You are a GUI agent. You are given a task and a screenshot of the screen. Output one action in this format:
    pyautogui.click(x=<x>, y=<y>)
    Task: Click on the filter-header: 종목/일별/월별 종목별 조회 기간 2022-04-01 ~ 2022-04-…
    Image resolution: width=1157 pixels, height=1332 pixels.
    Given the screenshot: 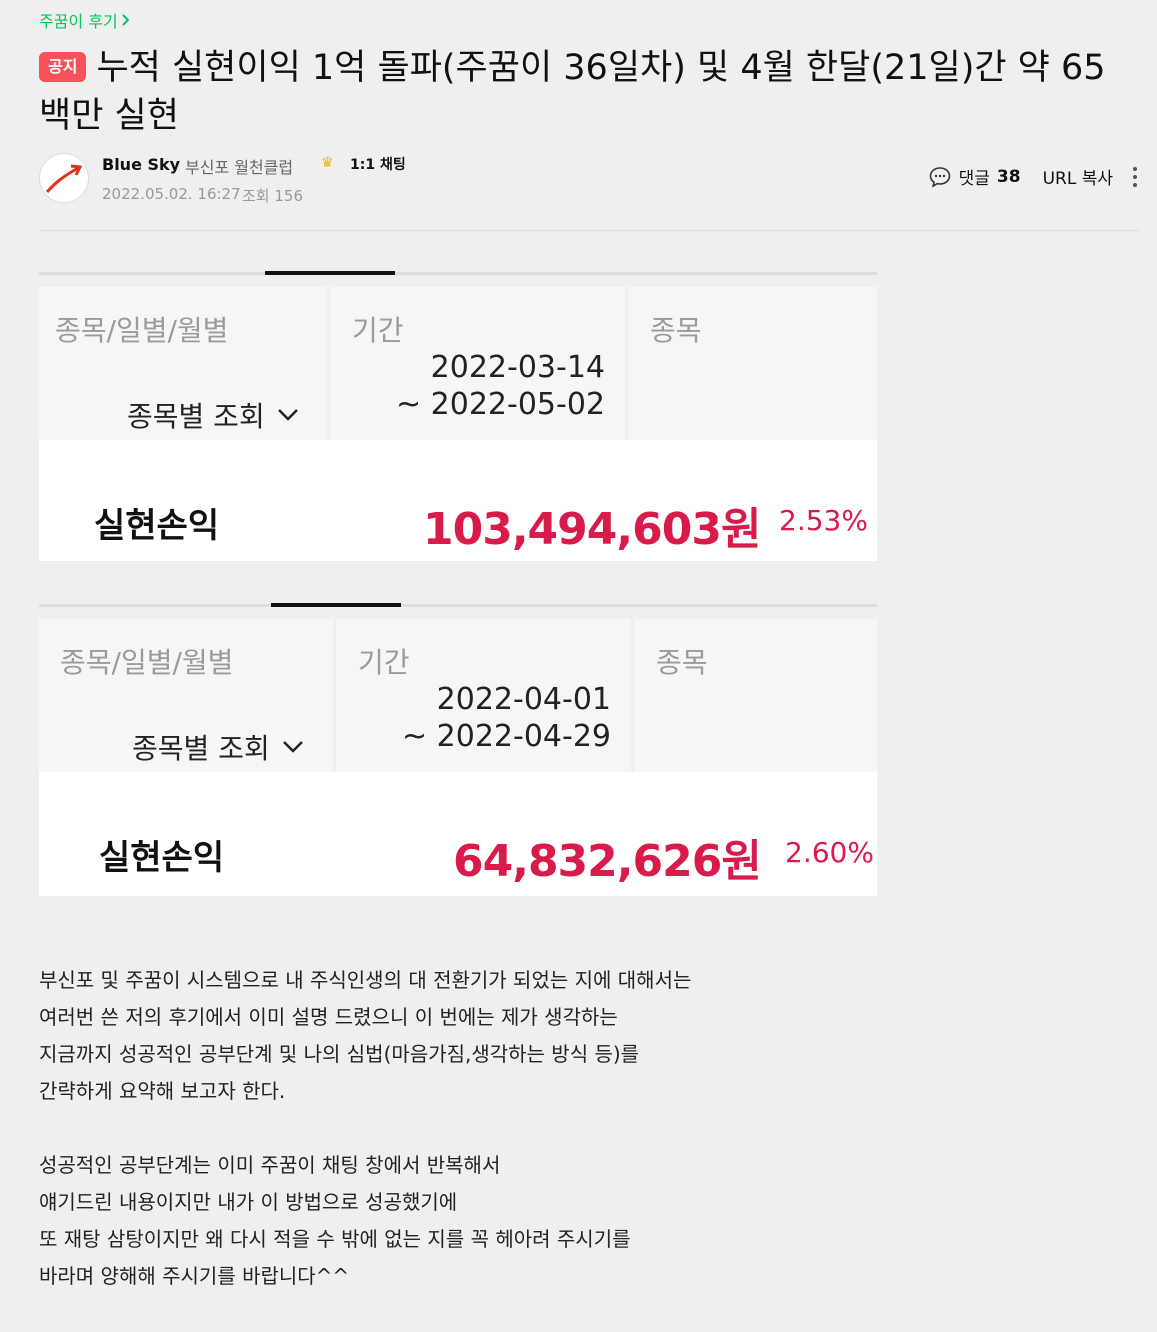 What is the action you would take?
    pyautogui.click(x=458, y=695)
    